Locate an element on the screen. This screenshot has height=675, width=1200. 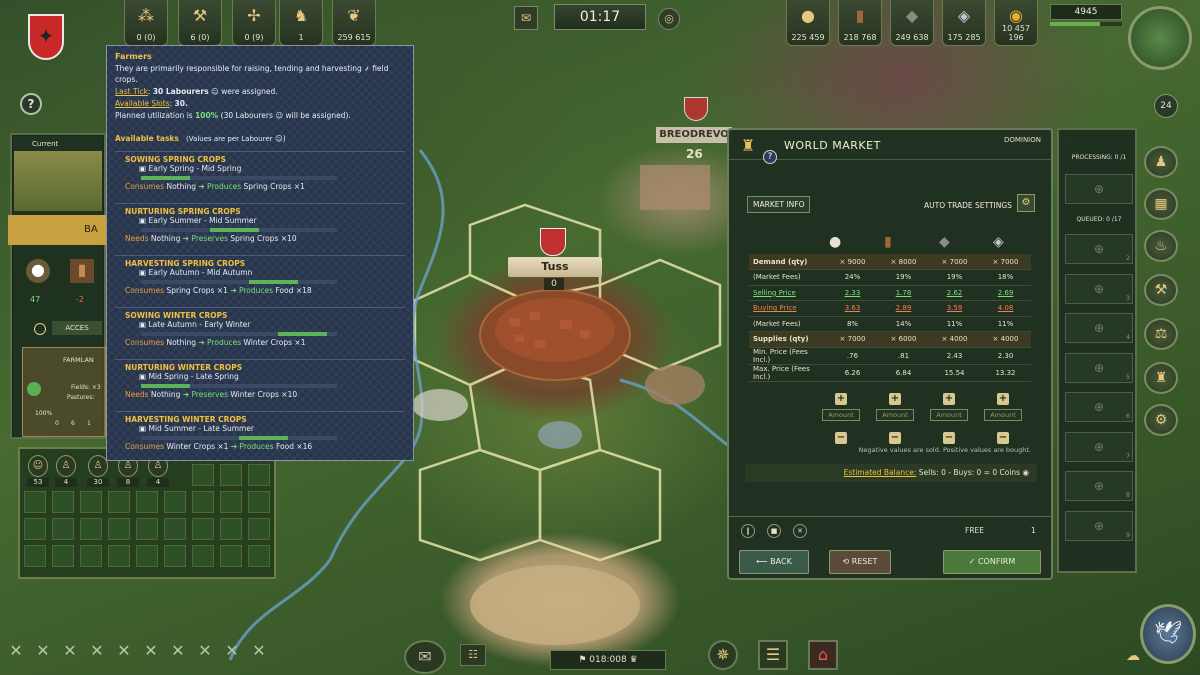
compass-icon: ✵ is located at coordinates (723, 655).